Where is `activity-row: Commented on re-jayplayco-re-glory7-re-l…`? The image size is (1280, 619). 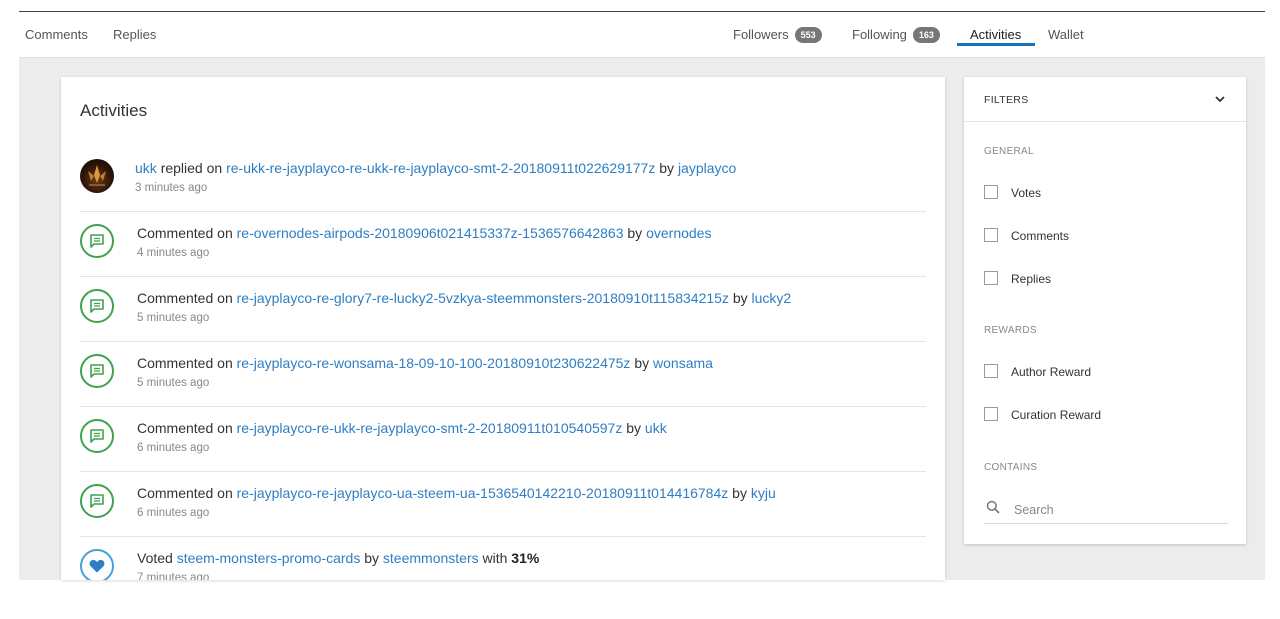
activity-row: Commented on re-jayplayco-re-glory7-re-l… is located at coordinates (503, 309).